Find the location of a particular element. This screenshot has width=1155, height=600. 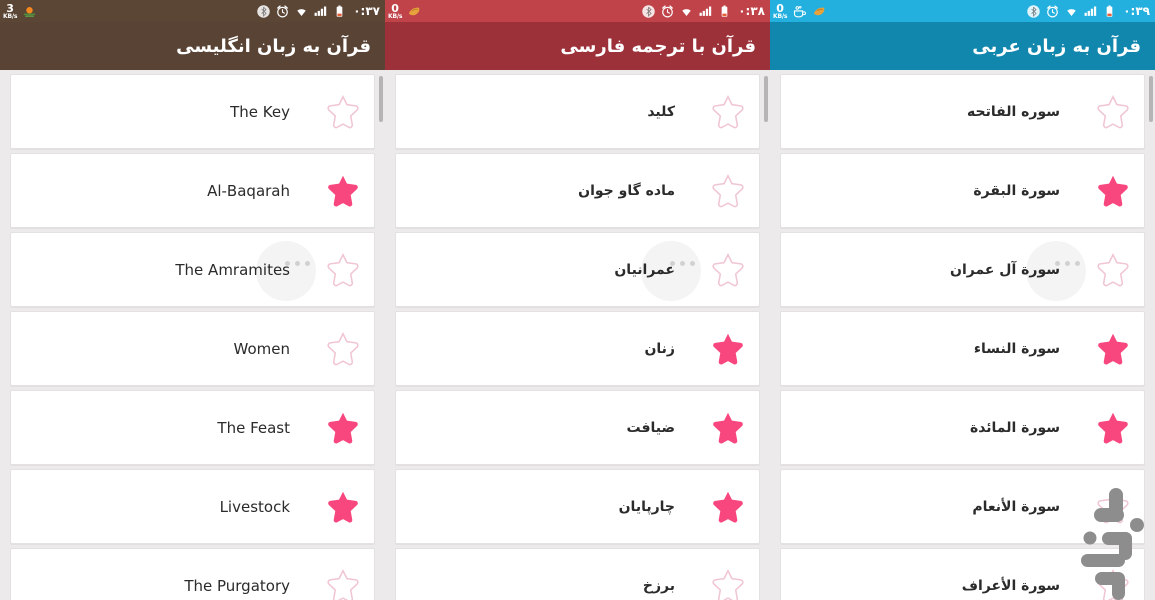

status-bar-right: ۰:۳۹ is located at coordinates (1088, 11).